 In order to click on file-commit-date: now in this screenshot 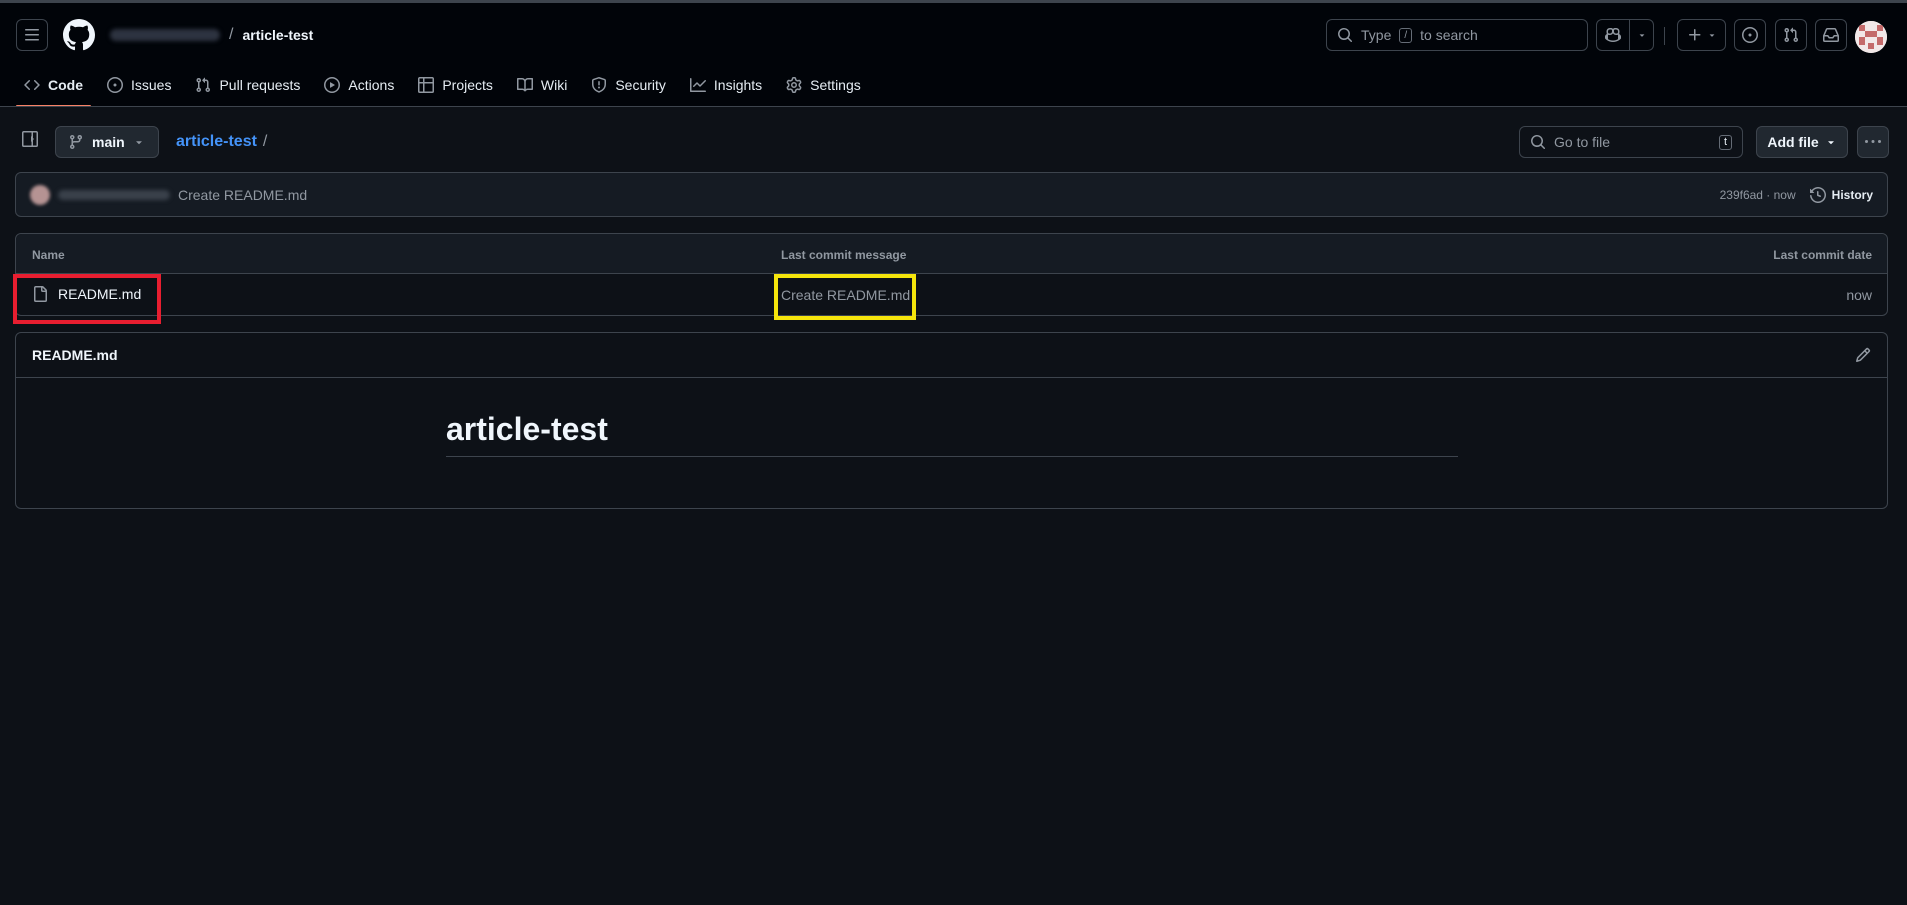, I will do `click(1859, 295)`.